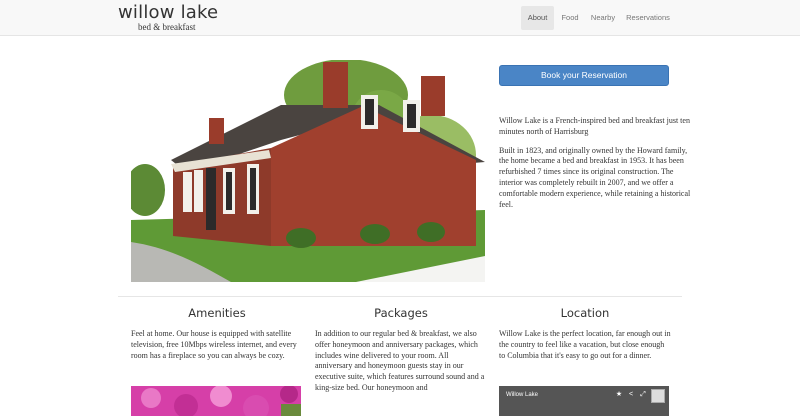  Describe the element at coordinates (537, 18) in the screenshot. I see `nav-item-about: About` at that location.